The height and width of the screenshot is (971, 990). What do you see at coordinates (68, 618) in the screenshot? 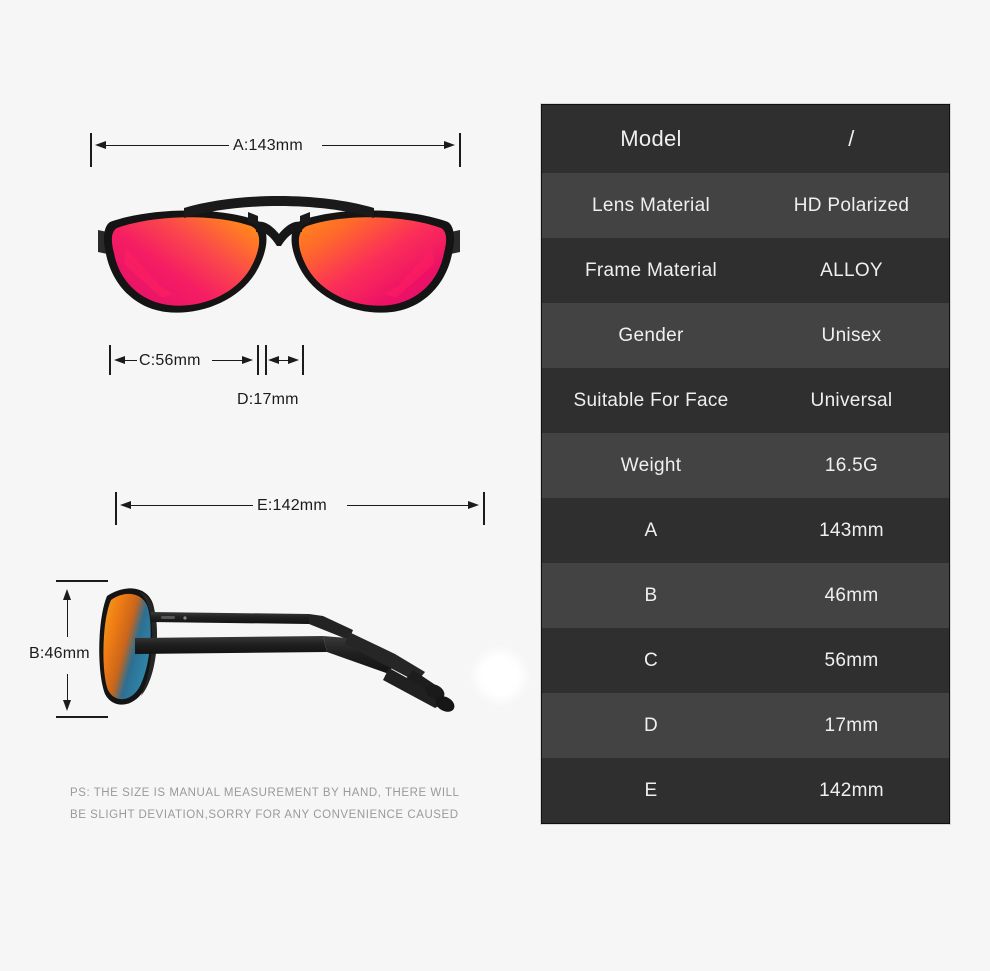
I see `dimension-b-rule-top` at bounding box center [68, 618].